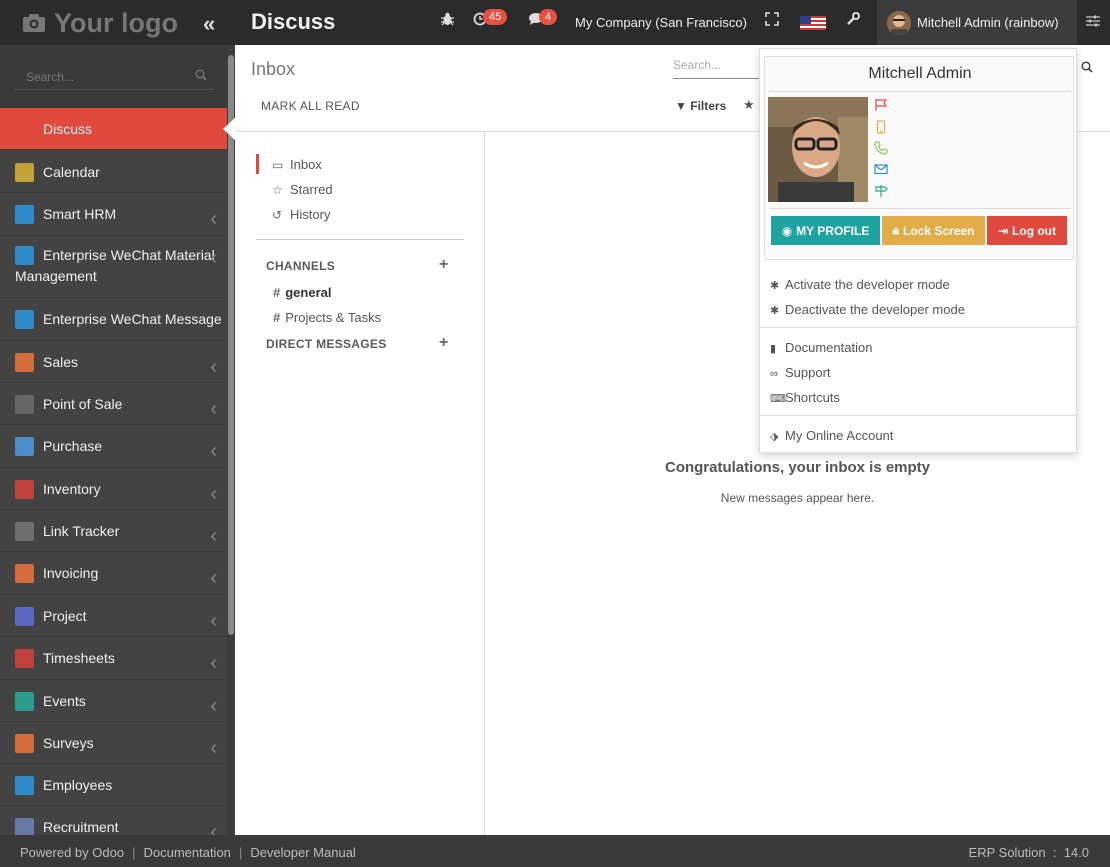 The width and height of the screenshot is (1110, 867). What do you see at coordinates (68, 743) in the screenshot?
I see `sidebar-item-label: Surveys` at bounding box center [68, 743].